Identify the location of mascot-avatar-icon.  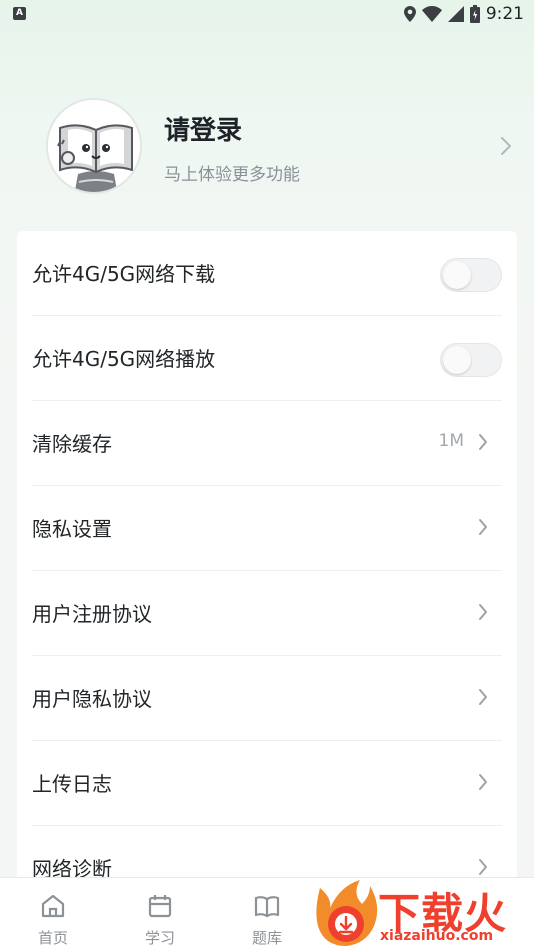
(94, 146).